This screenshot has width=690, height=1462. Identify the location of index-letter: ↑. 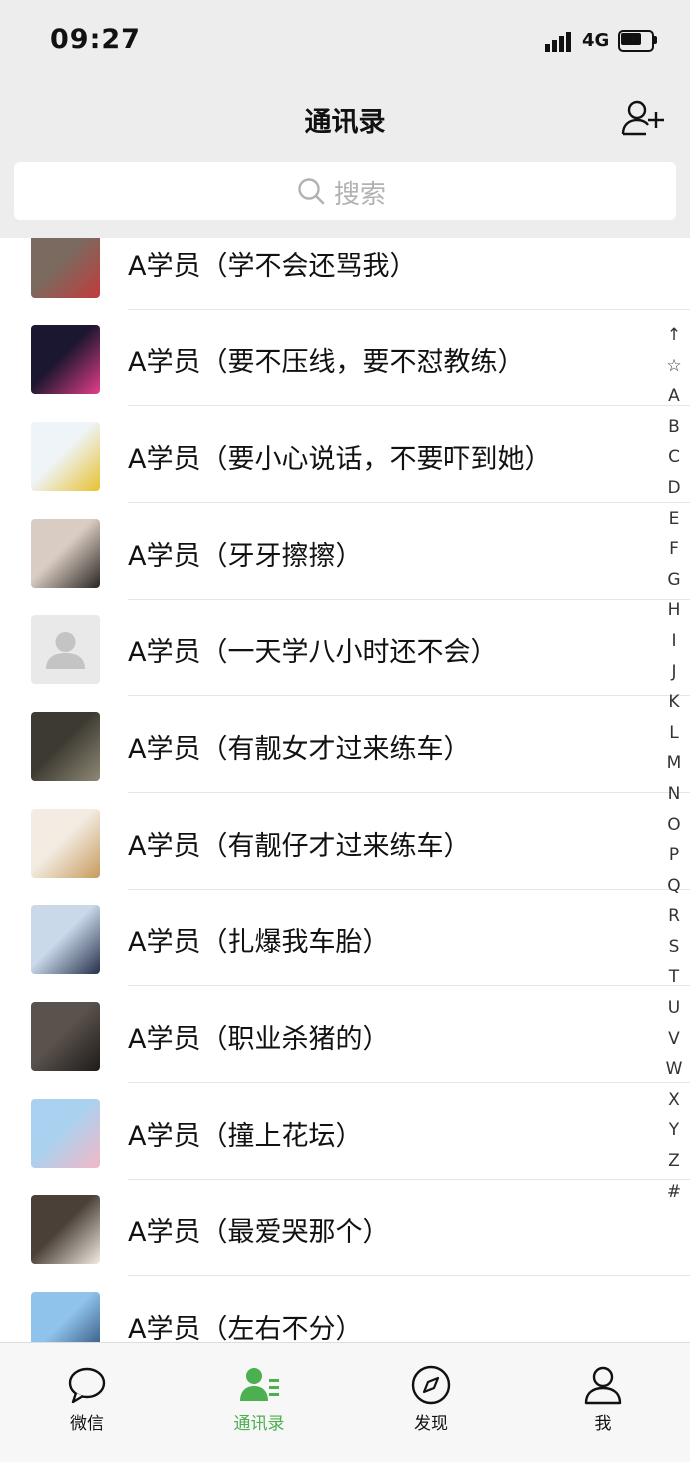
(674, 335).